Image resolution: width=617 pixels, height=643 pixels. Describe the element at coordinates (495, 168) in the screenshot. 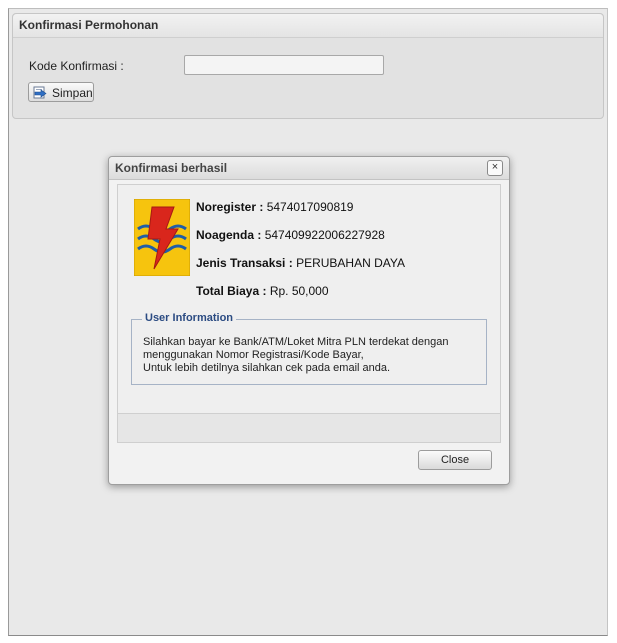

I see `close-icon: ×` at that location.